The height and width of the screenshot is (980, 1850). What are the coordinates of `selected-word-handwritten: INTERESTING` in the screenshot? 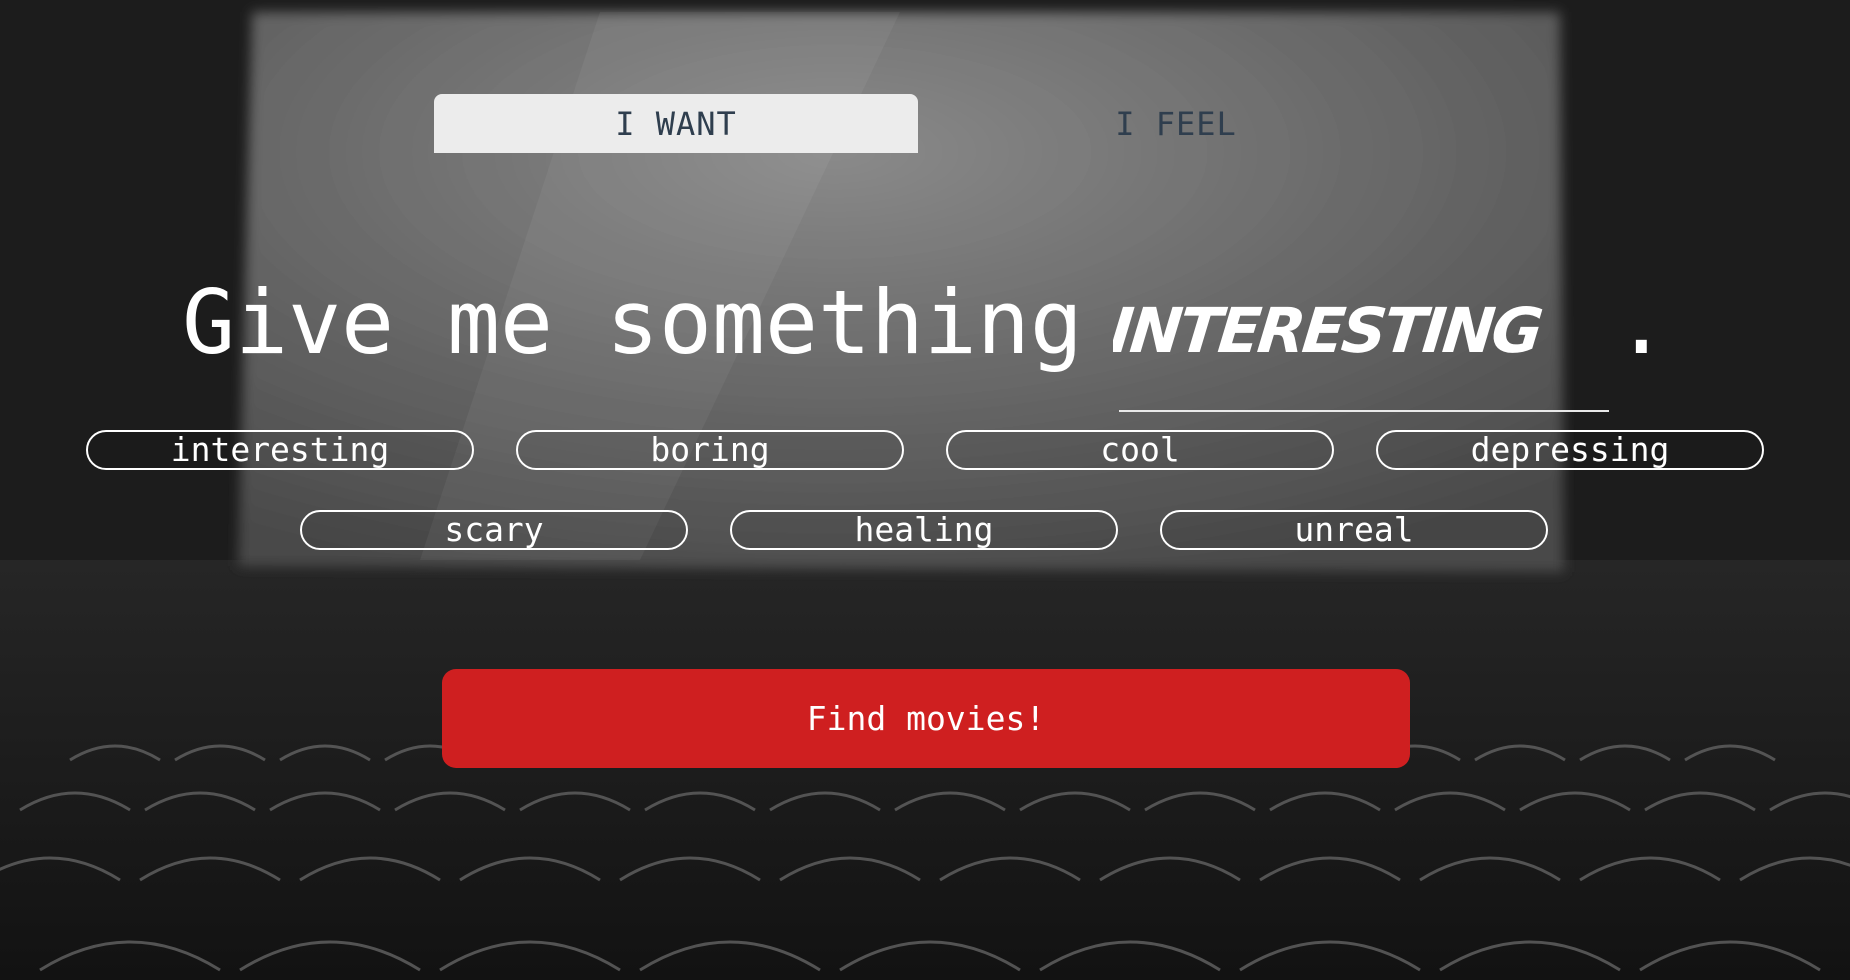 It's located at (1329, 330).